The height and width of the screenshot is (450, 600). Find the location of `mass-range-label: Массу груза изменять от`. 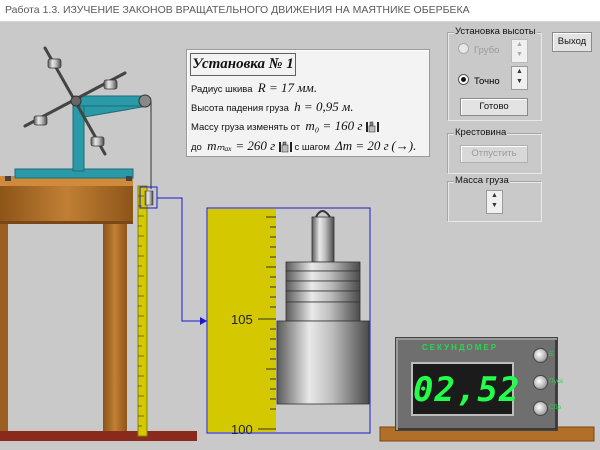

mass-range-label: Массу груза изменять от is located at coordinates (246, 127).